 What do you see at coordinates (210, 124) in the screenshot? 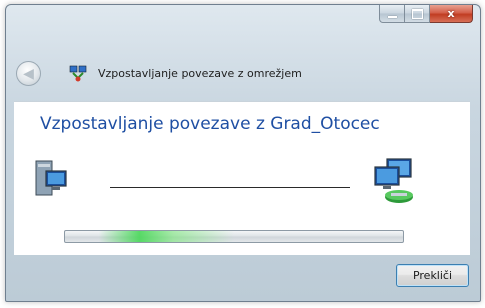
I see `connection-heading: Vzpostavljanje povezave z Grad_Otocec` at bounding box center [210, 124].